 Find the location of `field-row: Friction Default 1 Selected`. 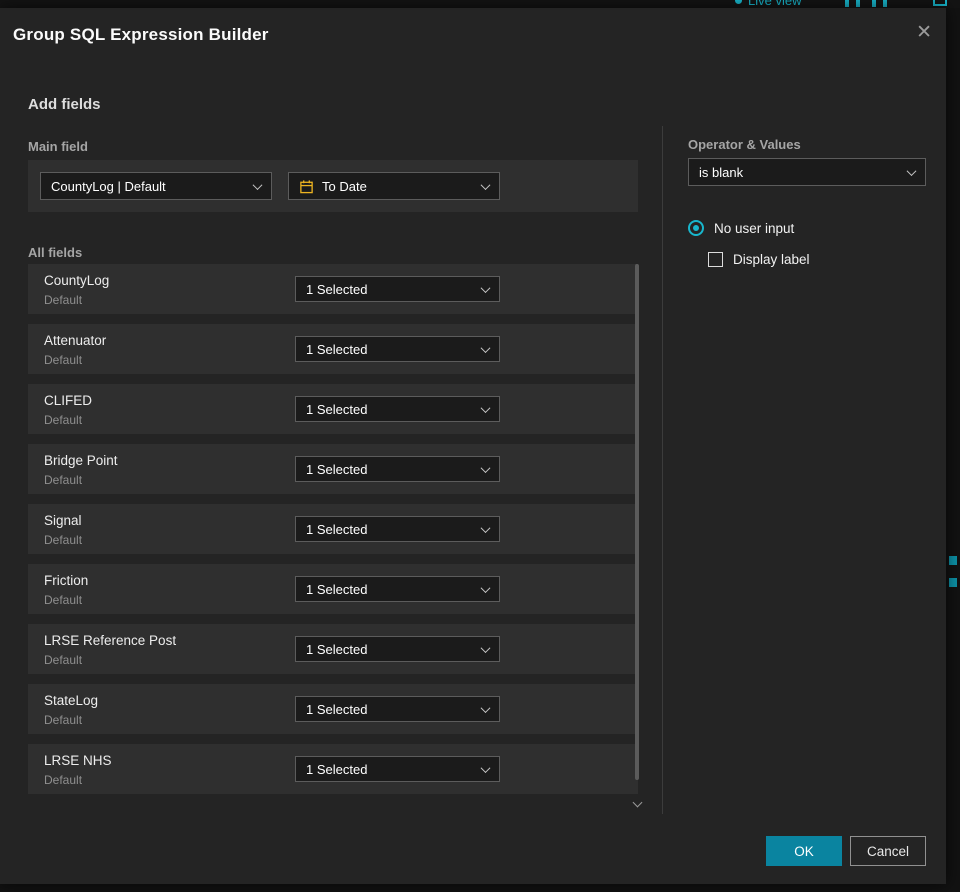

field-row: Friction Default 1 Selected is located at coordinates (333, 589).